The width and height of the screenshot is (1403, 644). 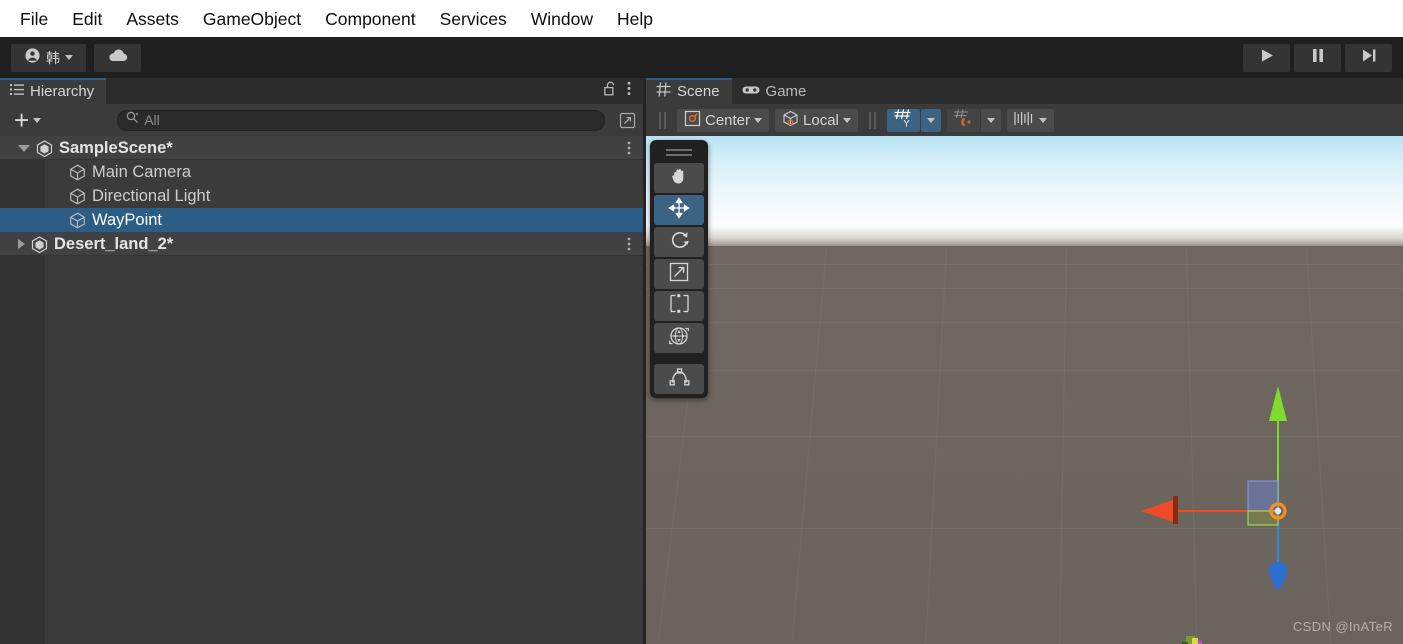 I want to click on play-icon, so click(x=1267, y=58).